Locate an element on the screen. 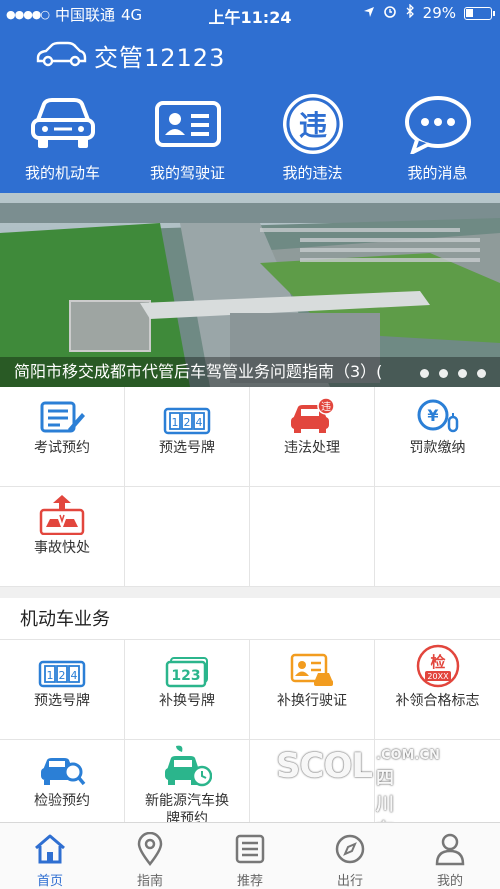 This screenshot has width=500, height=889. service-label: 事故快处 is located at coordinates (62, 548).